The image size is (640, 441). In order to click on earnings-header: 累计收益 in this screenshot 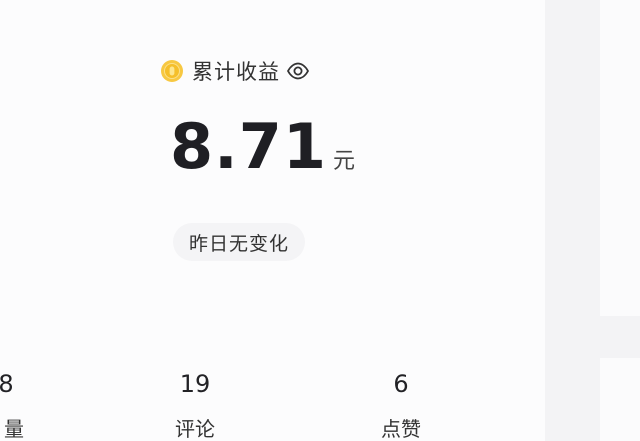, I will do `click(235, 71)`.